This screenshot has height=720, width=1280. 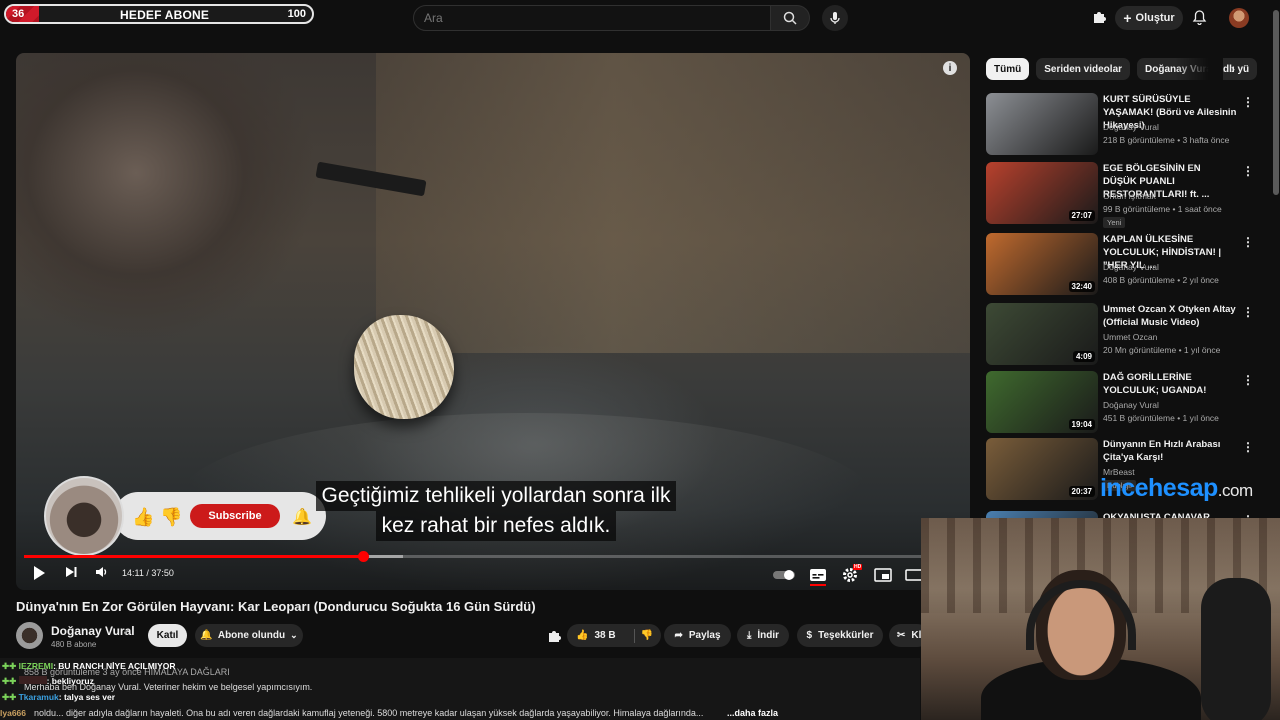 What do you see at coordinates (1042, 264) in the screenshot?
I see `video-thumbnail: 32:40` at bounding box center [1042, 264].